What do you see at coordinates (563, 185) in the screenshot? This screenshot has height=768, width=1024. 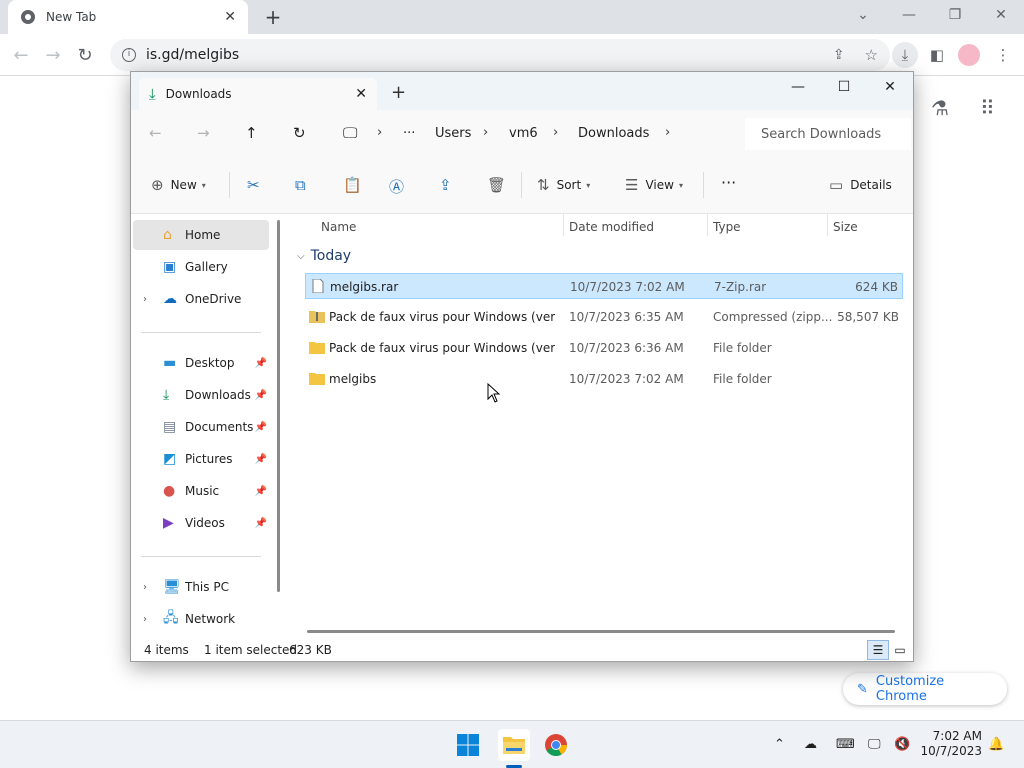 I see `sort-button: ⇅ Sort ▾` at bounding box center [563, 185].